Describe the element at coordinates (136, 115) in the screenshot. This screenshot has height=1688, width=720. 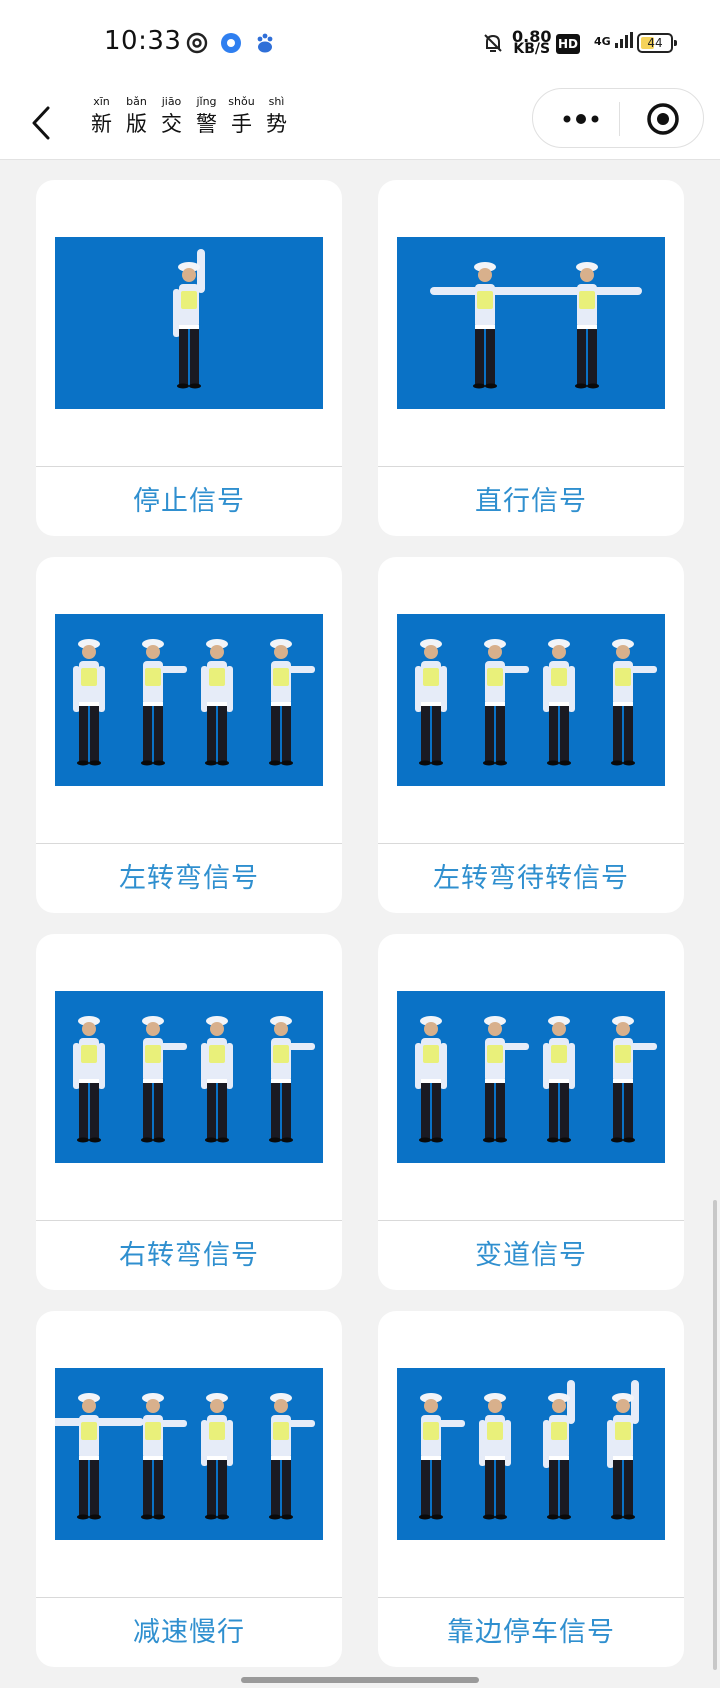
I see `title-char: bǎn 版` at that location.